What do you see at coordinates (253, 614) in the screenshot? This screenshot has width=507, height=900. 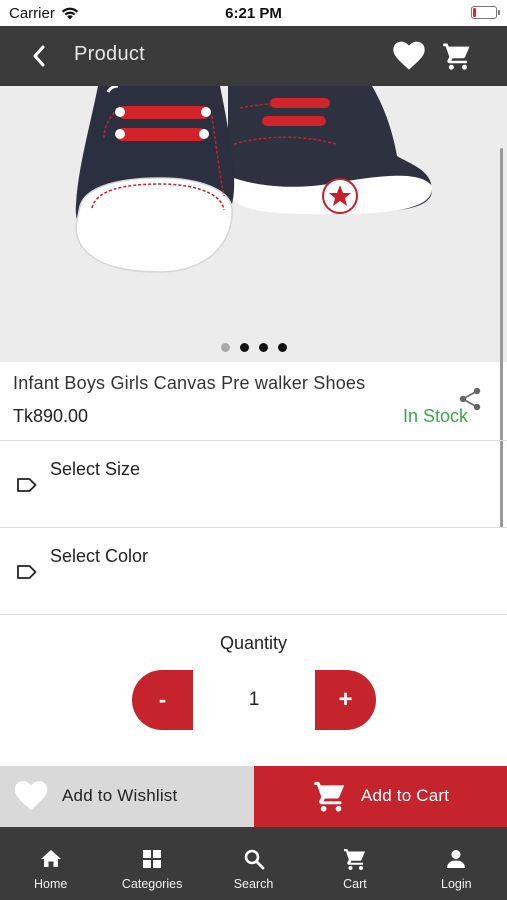 I see `divider` at bounding box center [253, 614].